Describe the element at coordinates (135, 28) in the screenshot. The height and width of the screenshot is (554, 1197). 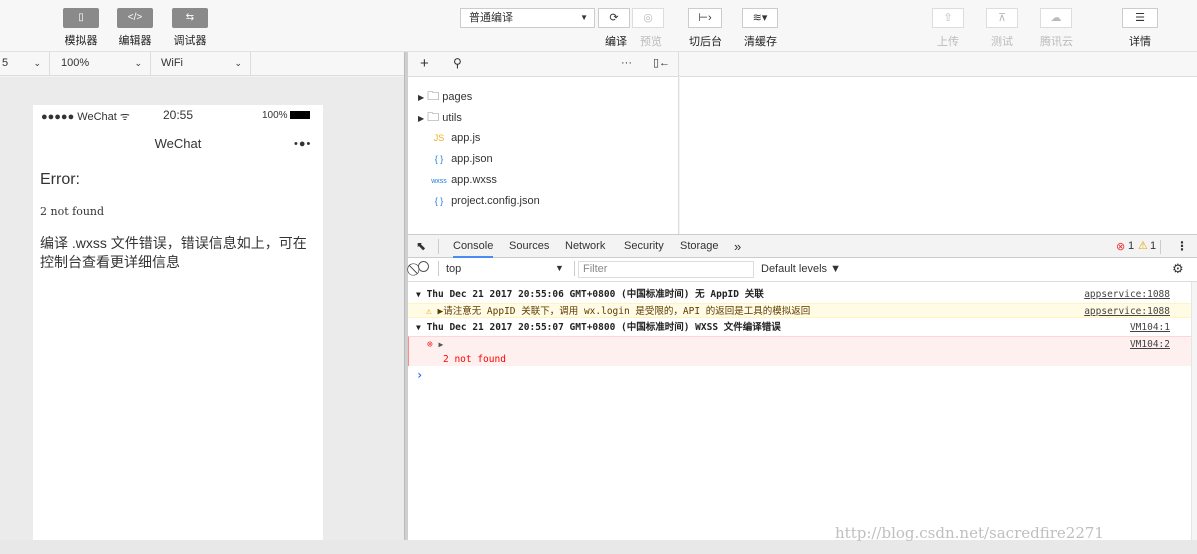
I see `editor-button: </> 编辑器` at that location.